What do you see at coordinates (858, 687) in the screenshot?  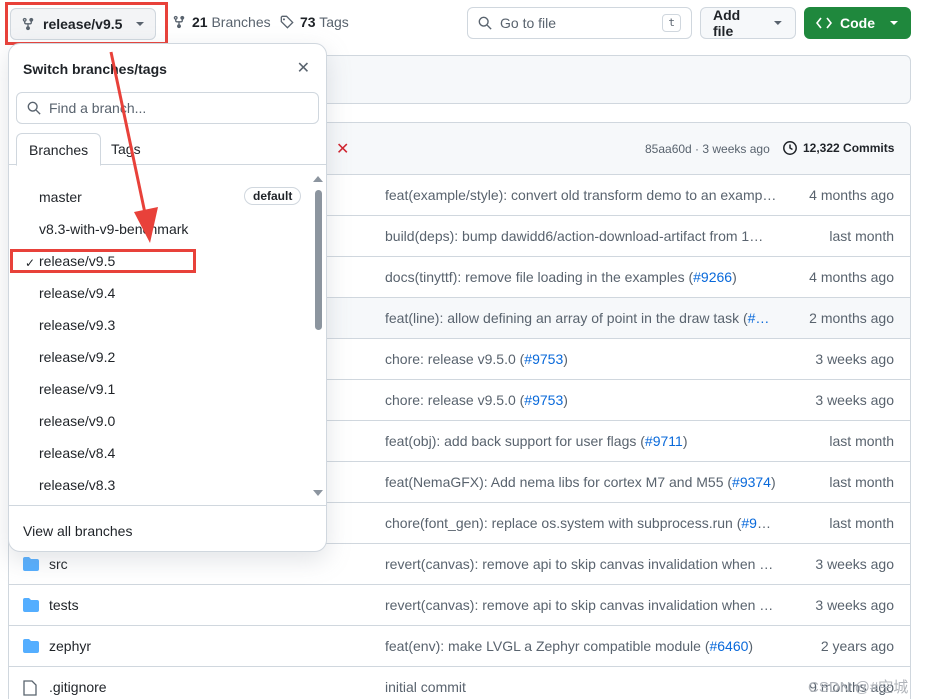 I see `watermark: CSDN @#空城` at bounding box center [858, 687].